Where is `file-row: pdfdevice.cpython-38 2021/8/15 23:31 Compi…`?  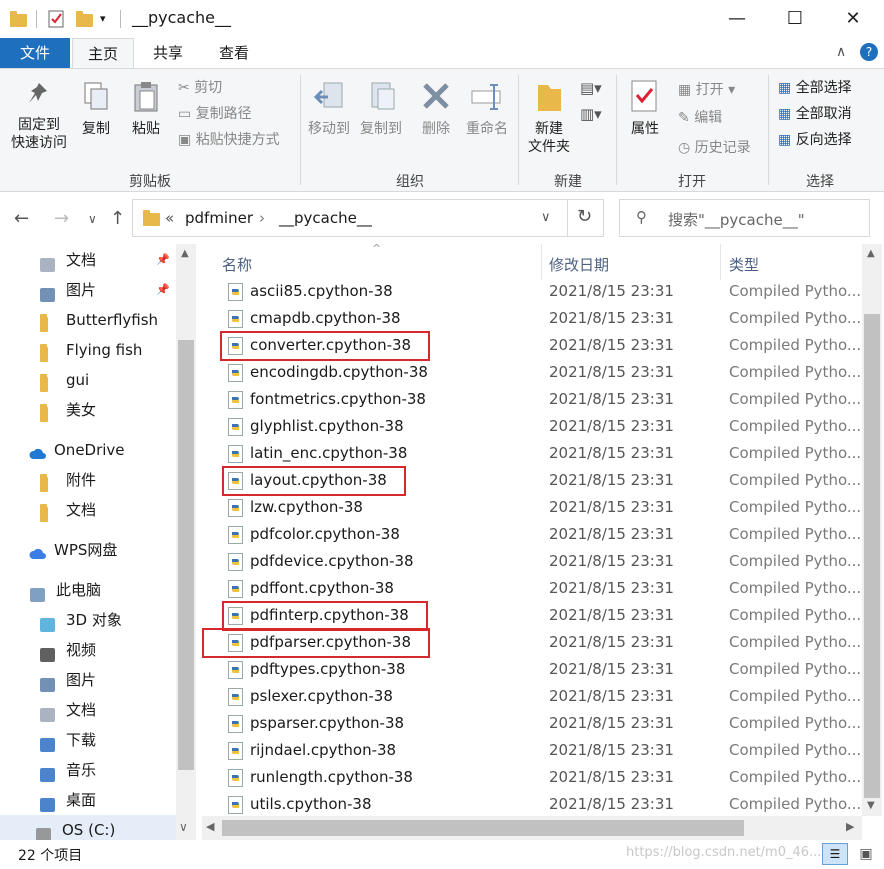 file-row: pdfdevice.cpython-38 2021/8/15 23:31 Compi… is located at coordinates (532, 561).